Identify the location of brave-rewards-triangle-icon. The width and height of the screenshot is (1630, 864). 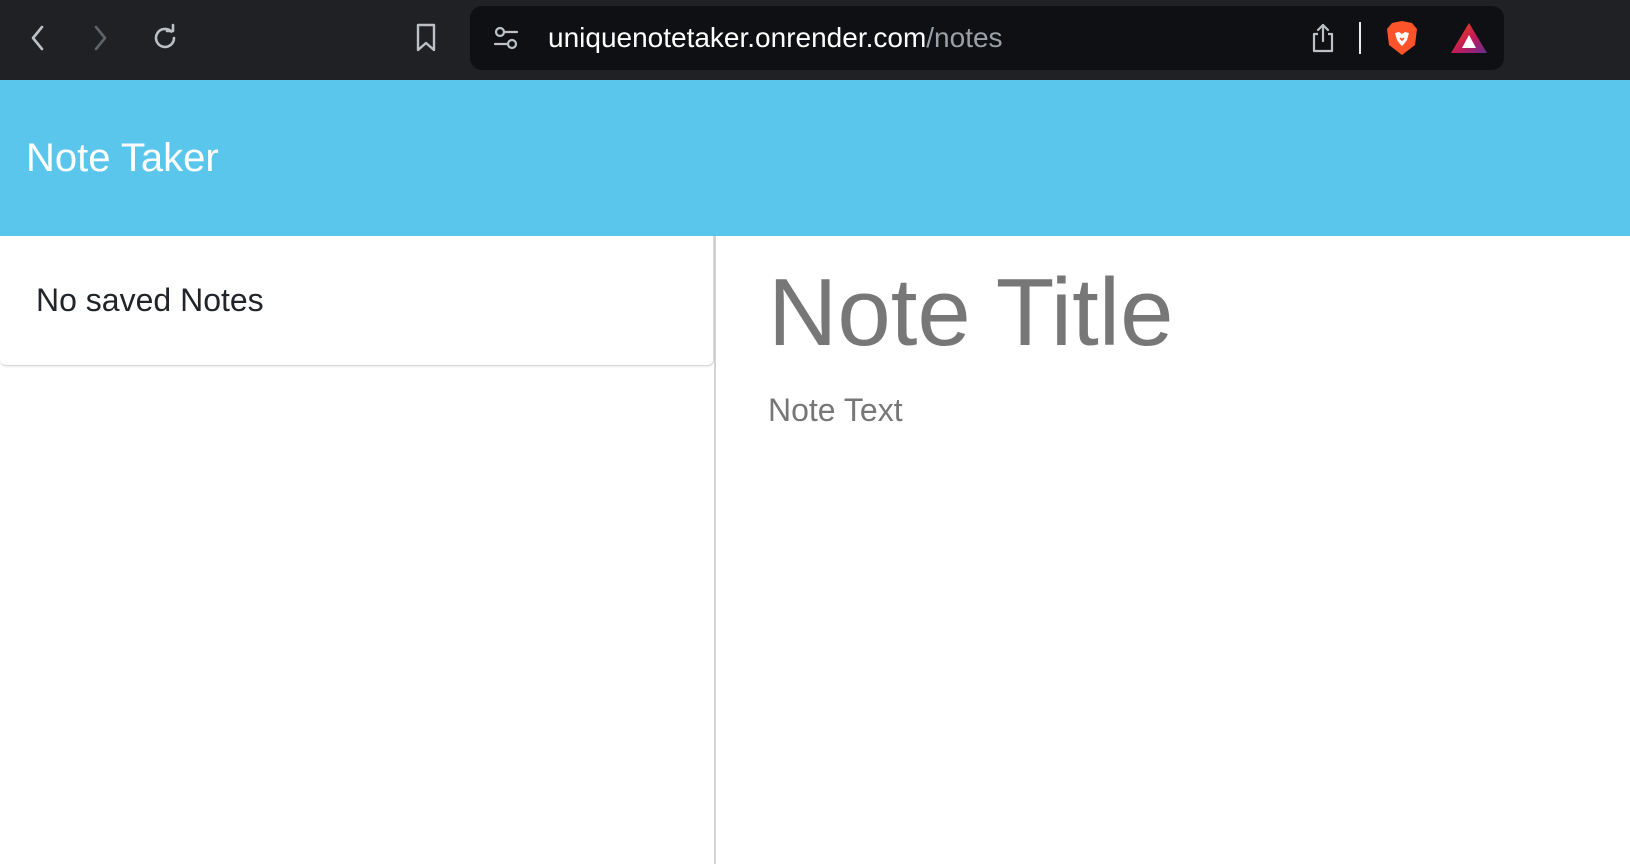
(1469, 38).